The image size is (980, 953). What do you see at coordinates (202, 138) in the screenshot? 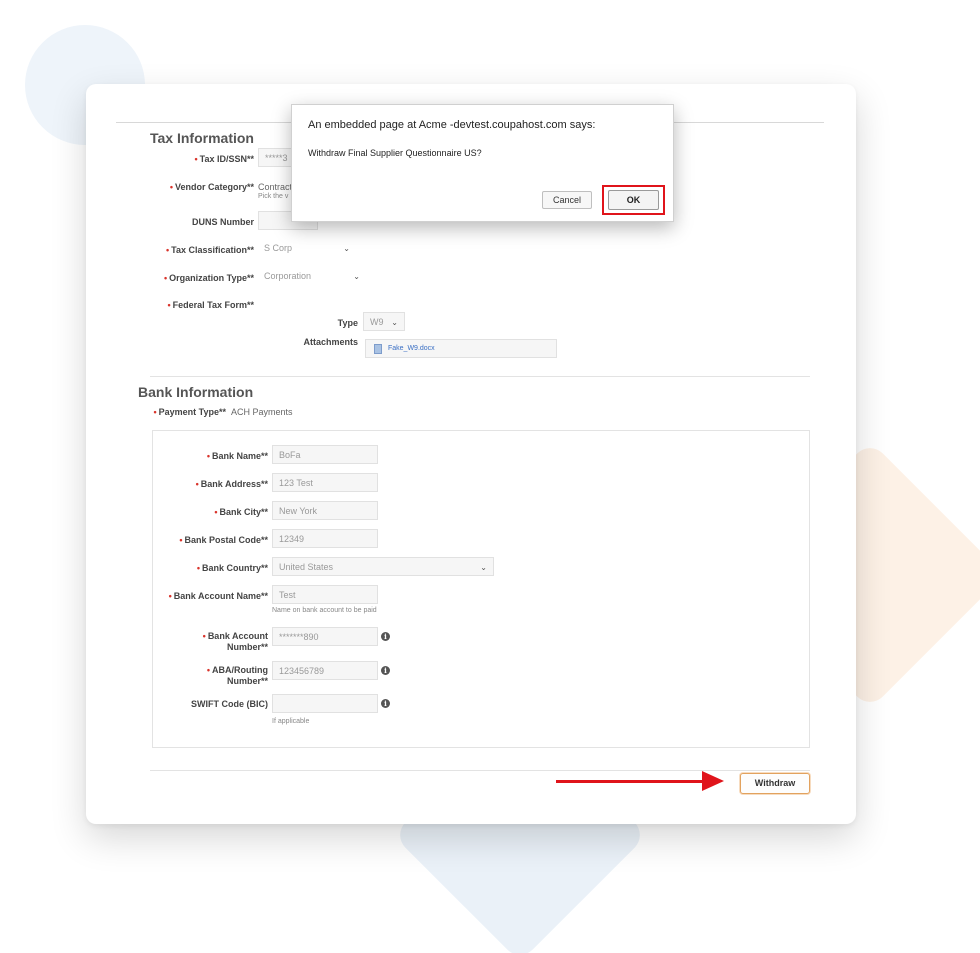
I see `tax-section-title: Tax Information` at bounding box center [202, 138].